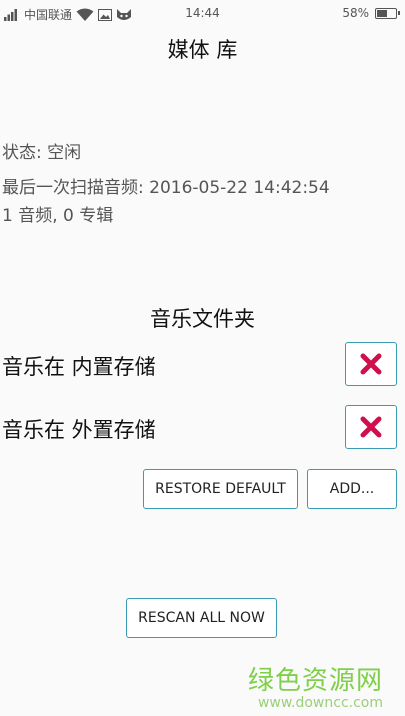 The height and width of the screenshot is (716, 405). What do you see at coordinates (371, 13) in the screenshot?
I see `status-right: 58%` at bounding box center [371, 13].